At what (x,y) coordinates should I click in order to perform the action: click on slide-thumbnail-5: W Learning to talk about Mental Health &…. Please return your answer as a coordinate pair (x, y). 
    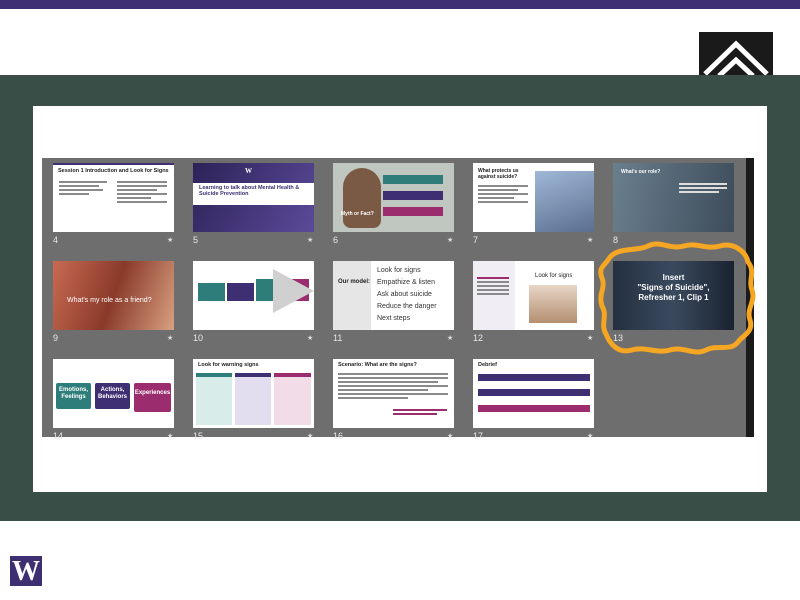
    Looking at the image, I should click on (253, 197).